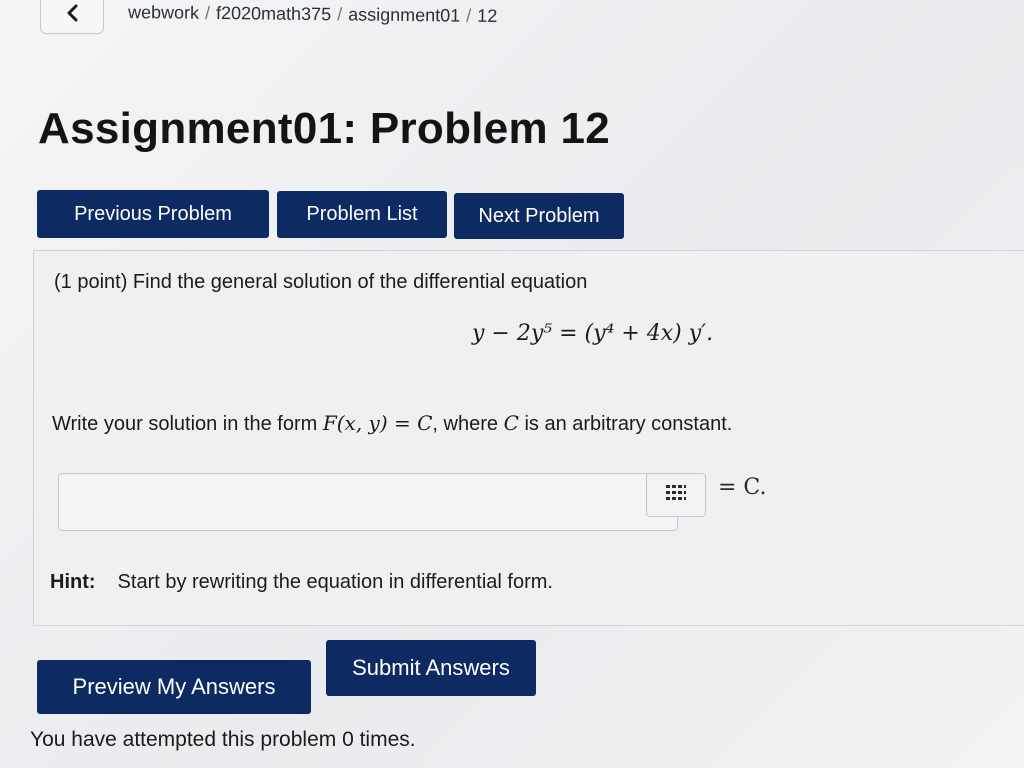 The width and height of the screenshot is (1024, 768). What do you see at coordinates (512, 24) in the screenshot?
I see `top-bar: webwork / f2020math375/assignment01/12` at bounding box center [512, 24].